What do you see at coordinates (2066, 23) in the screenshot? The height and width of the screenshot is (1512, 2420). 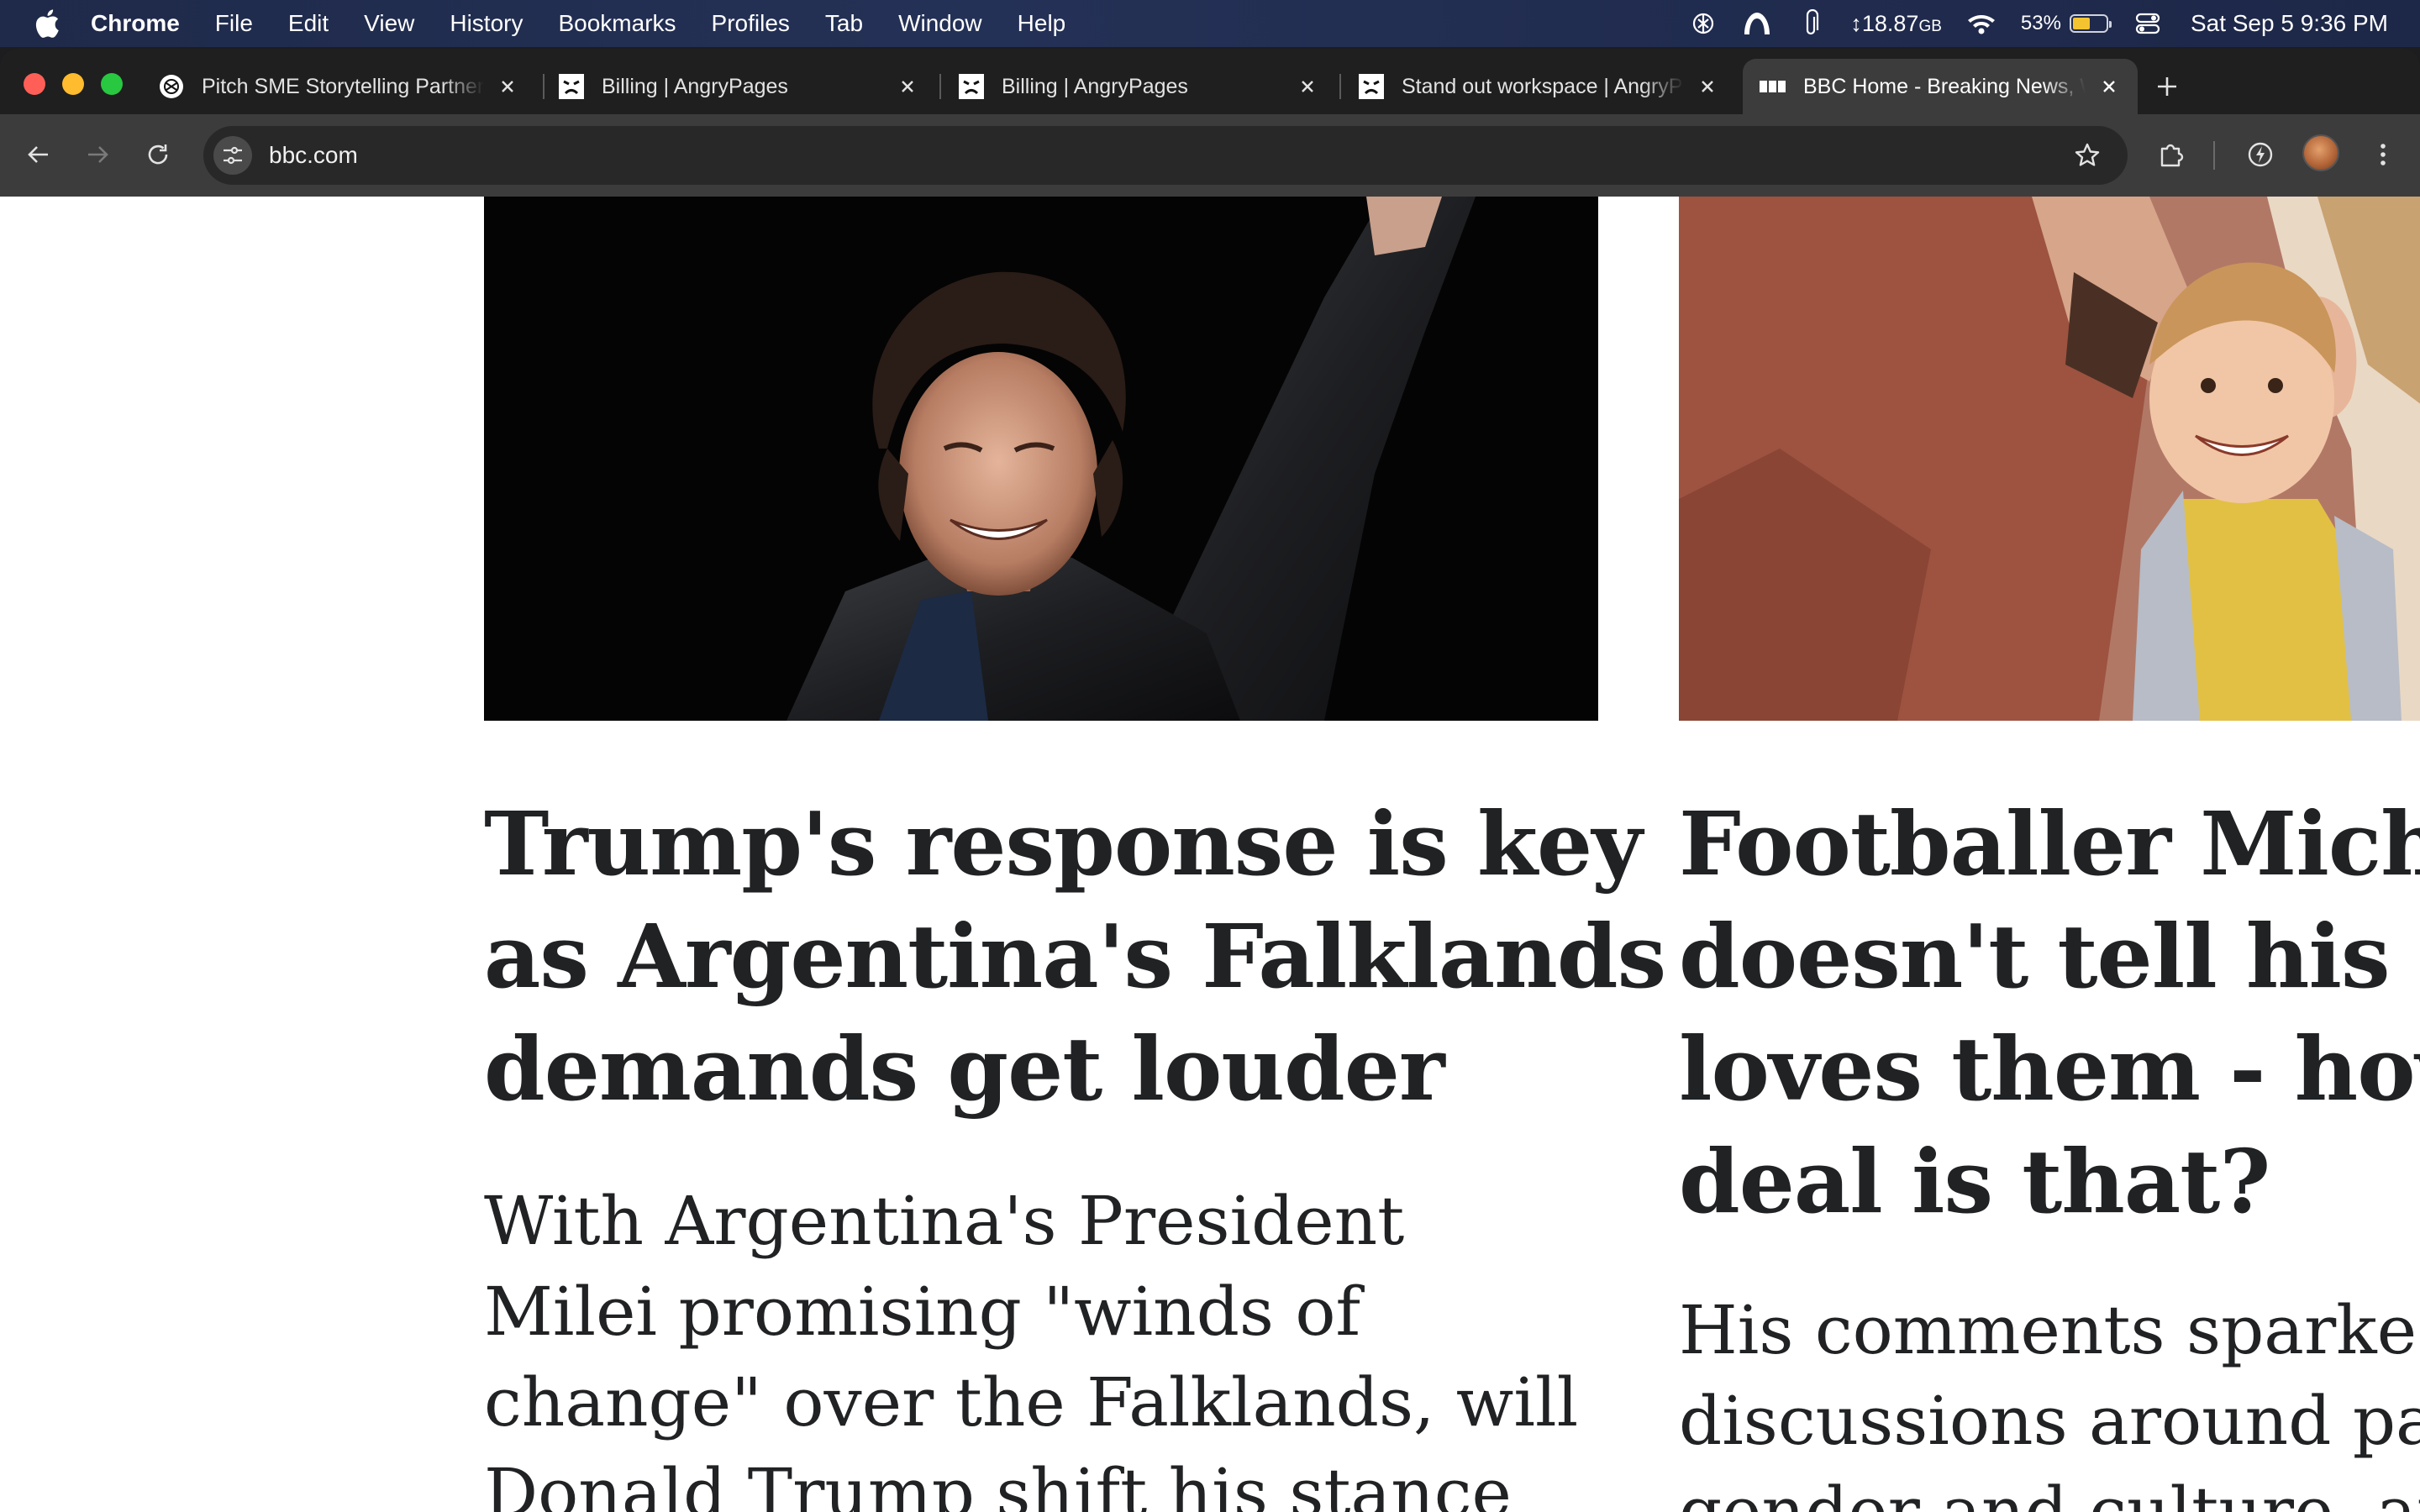 I see `battery-status: 53%` at bounding box center [2066, 23].